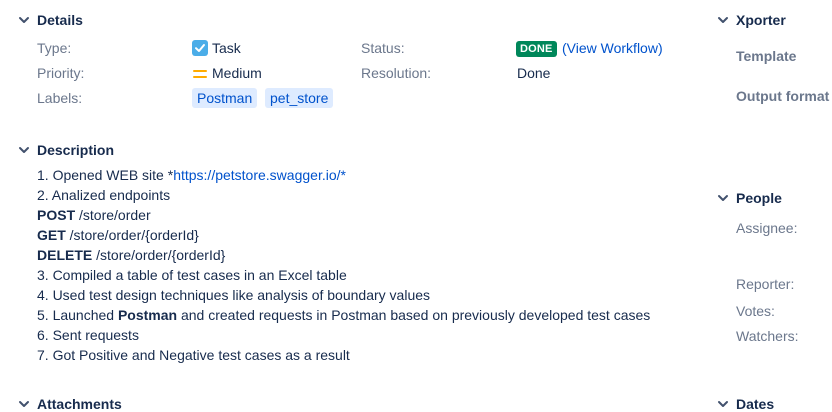  What do you see at coordinates (132, 235) in the screenshot?
I see `get-path: /store/order/{orderId}` at bounding box center [132, 235].